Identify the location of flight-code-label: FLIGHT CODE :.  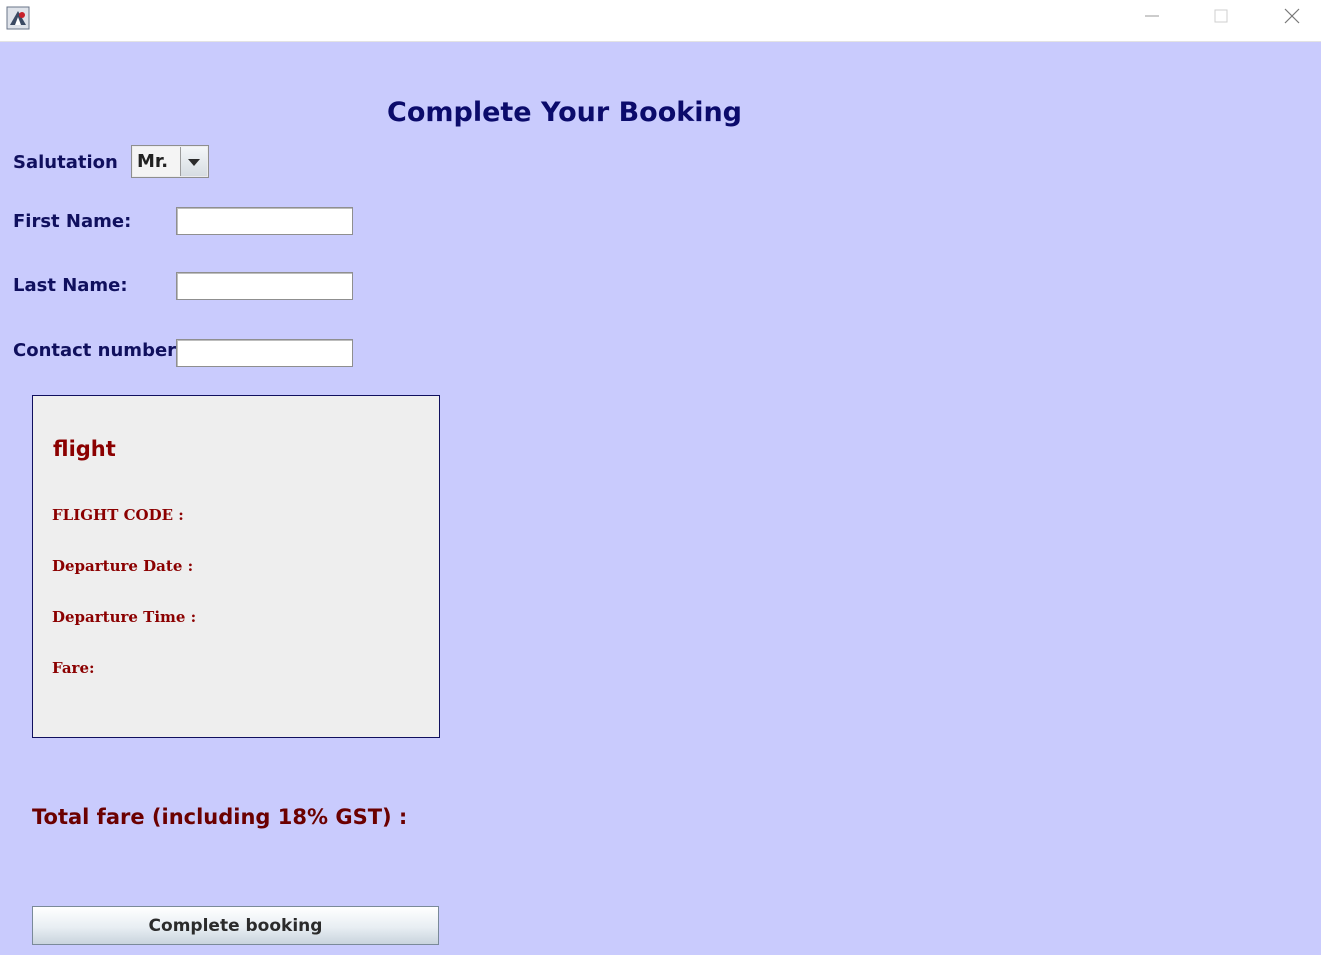
(118, 515).